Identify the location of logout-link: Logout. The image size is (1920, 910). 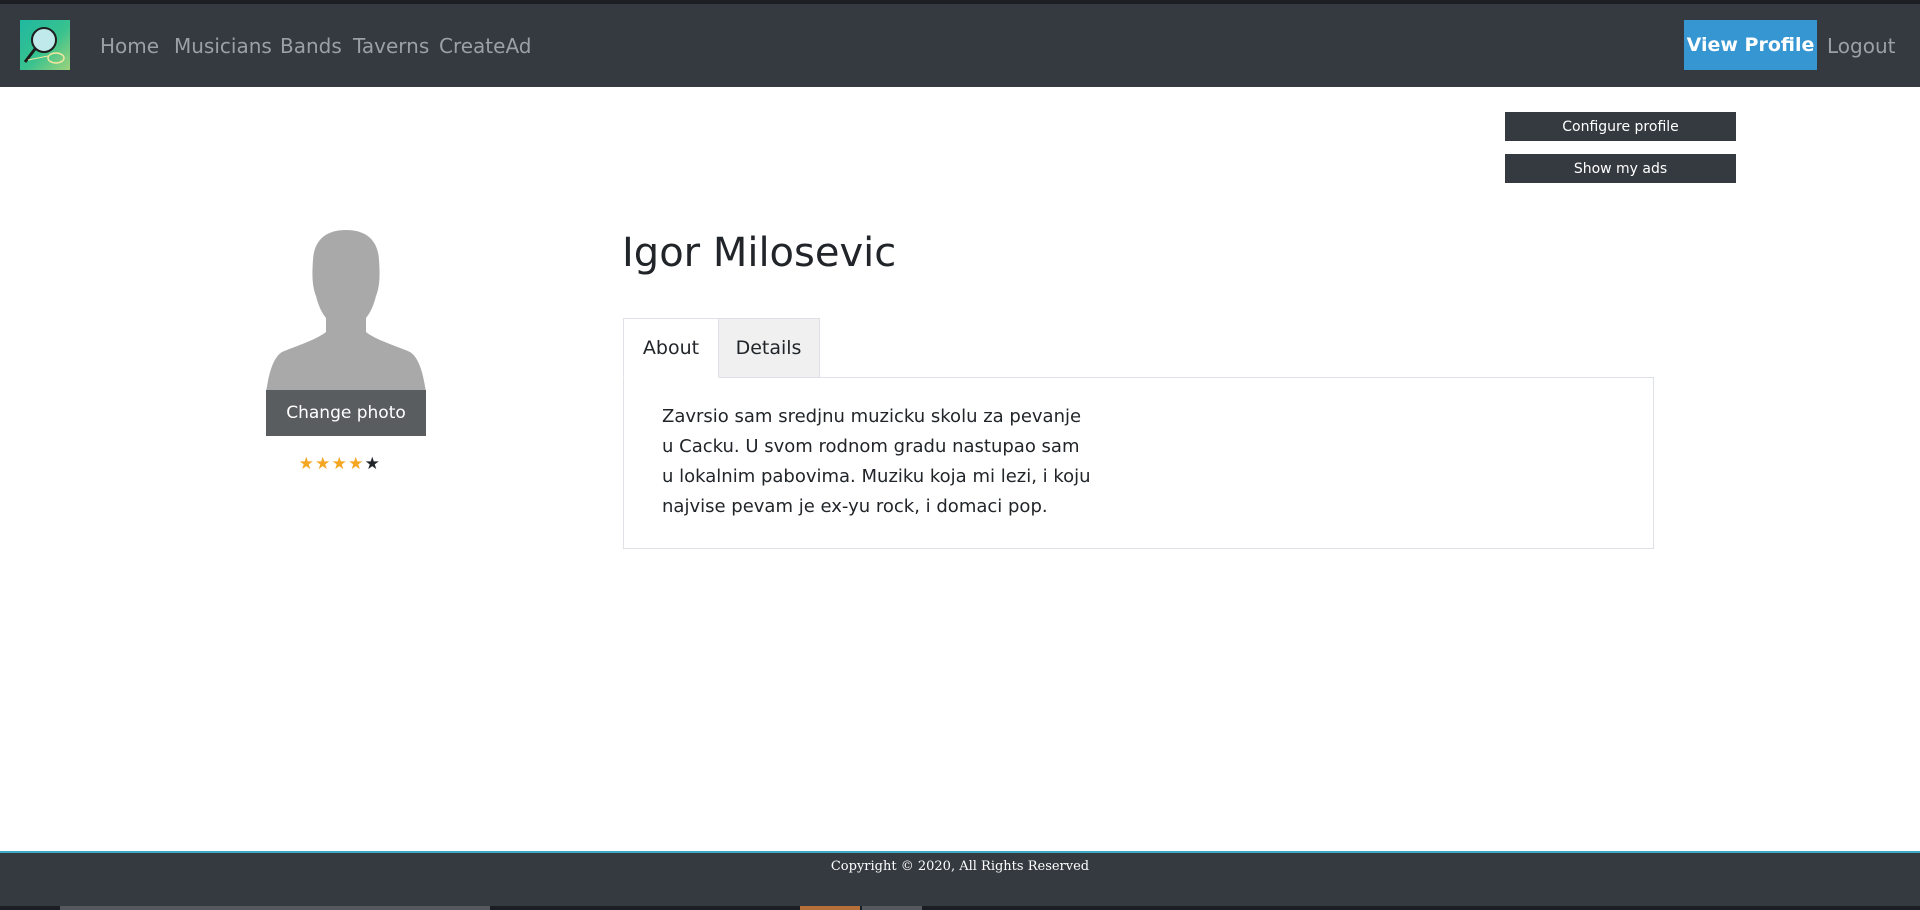
(1861, 46).